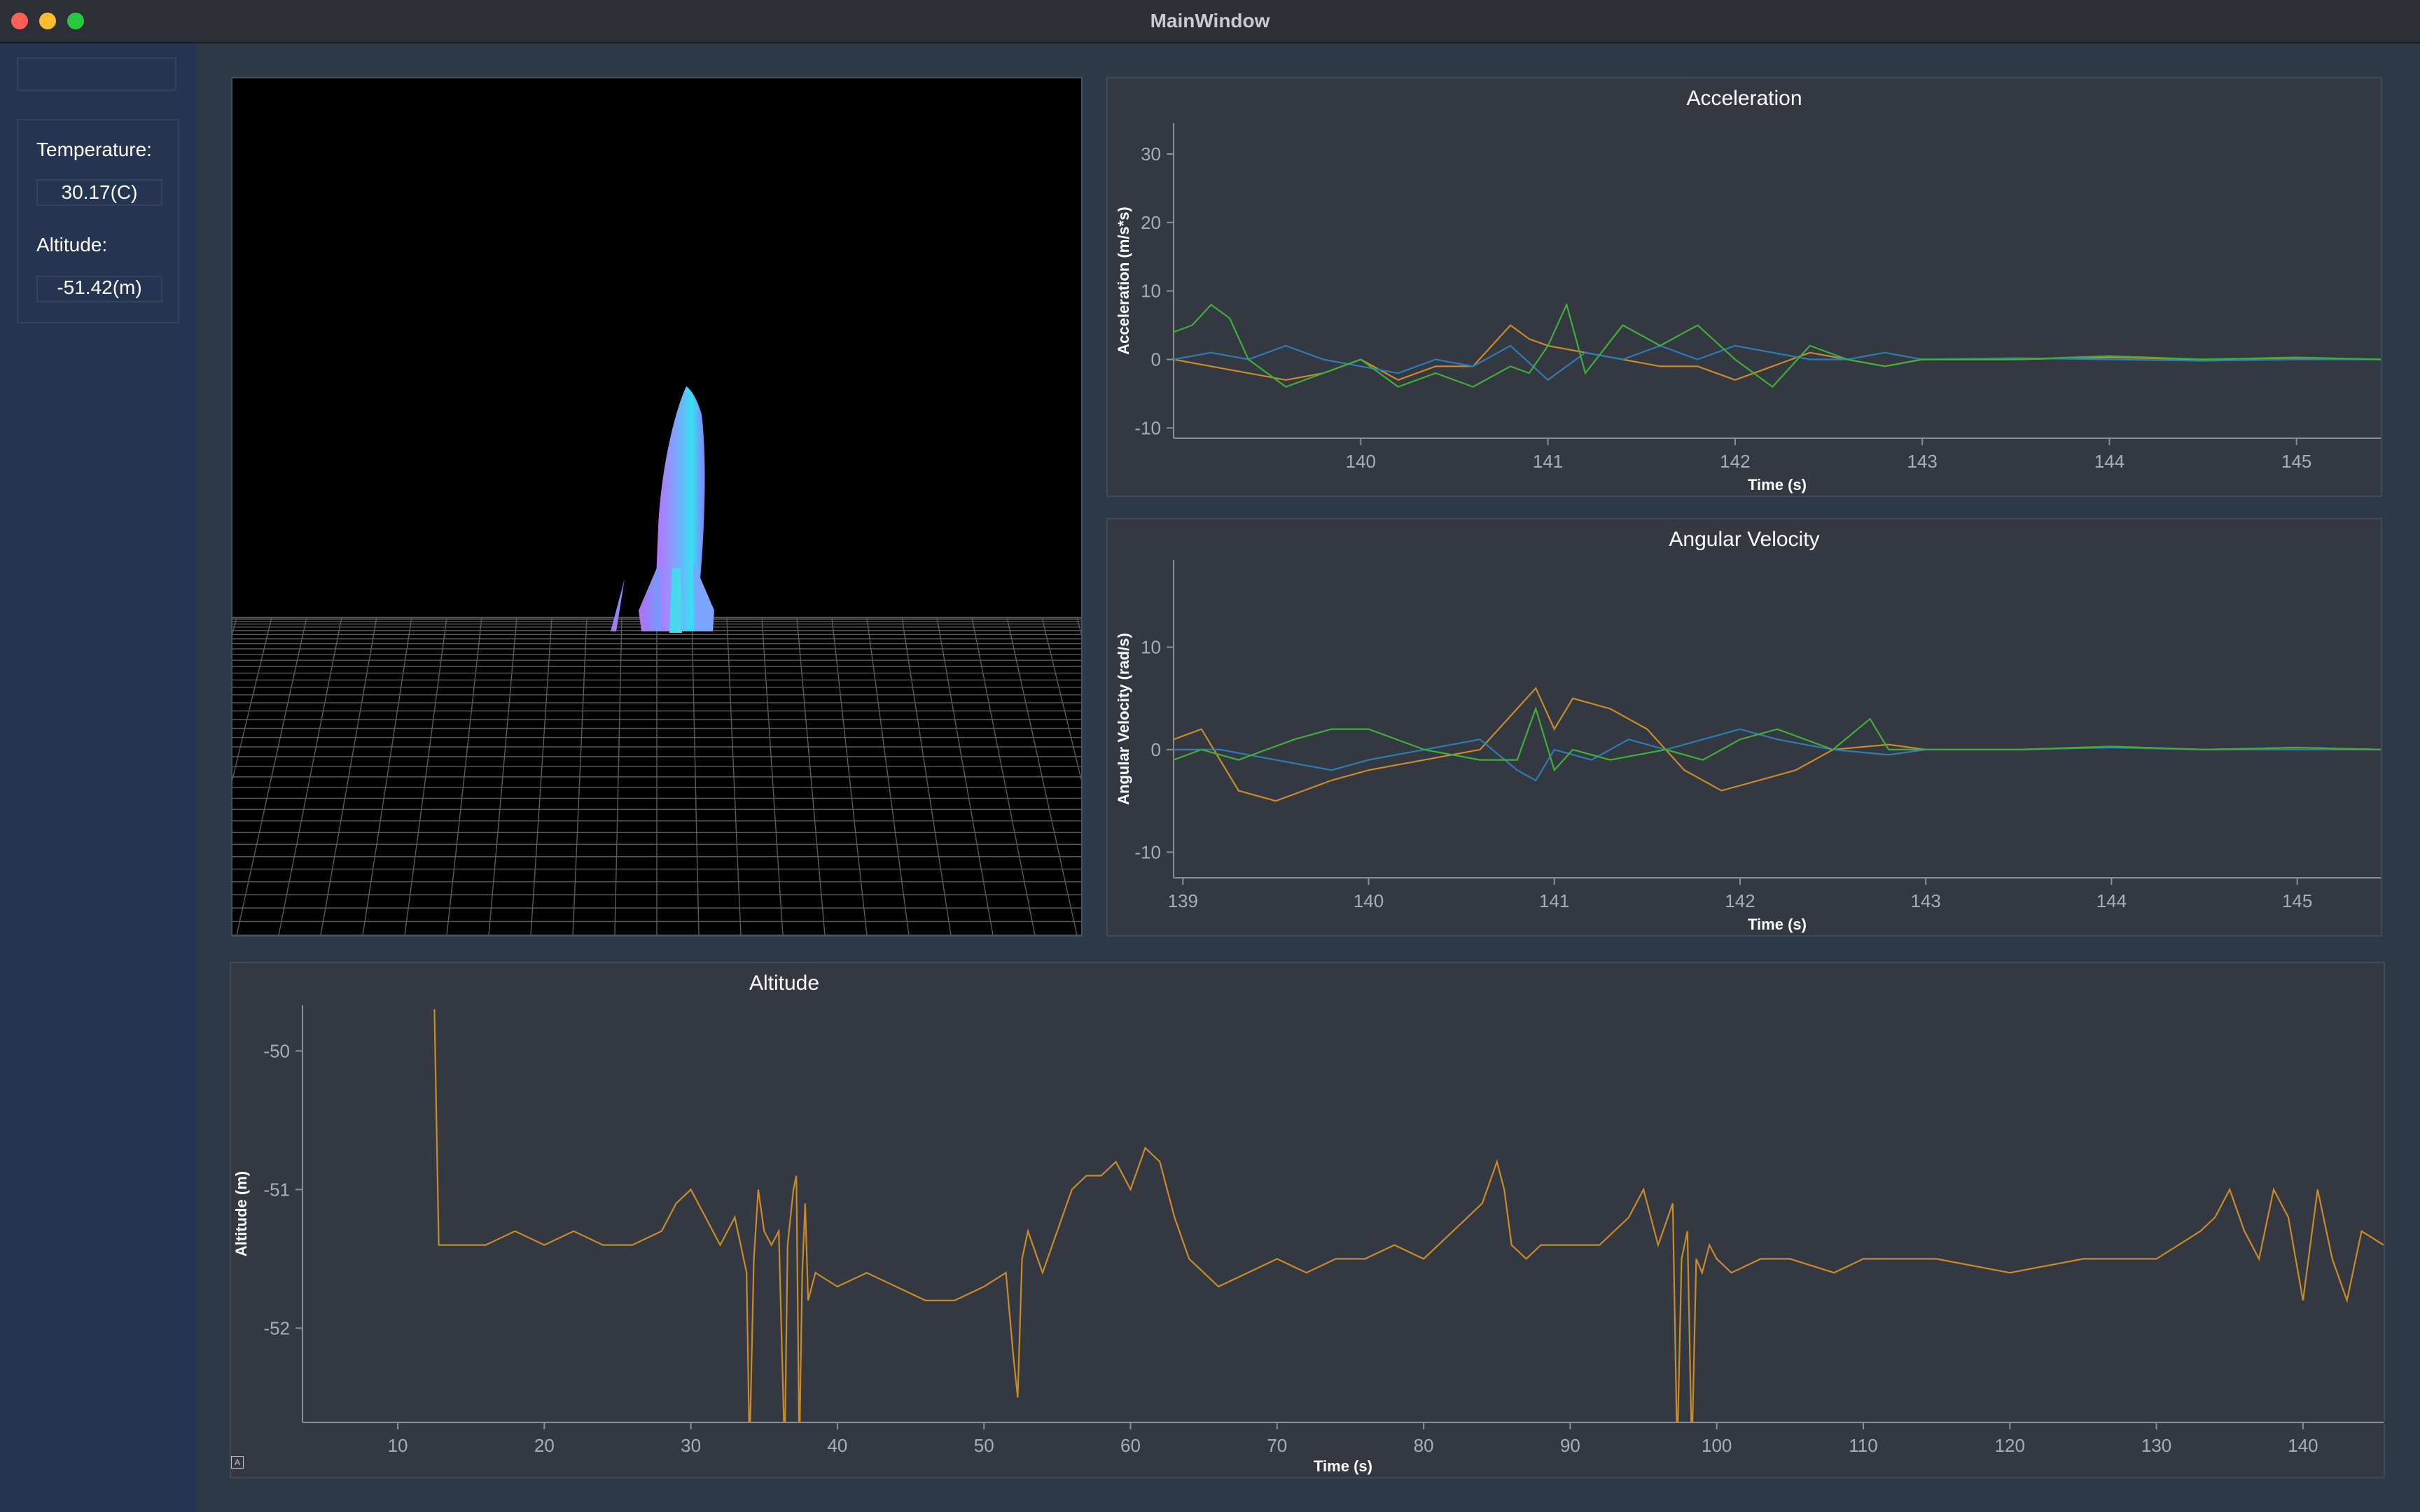 This screenshot has height=1512, width=2420. I want to click on x-tick-label: 130, so click(2156, 1445).